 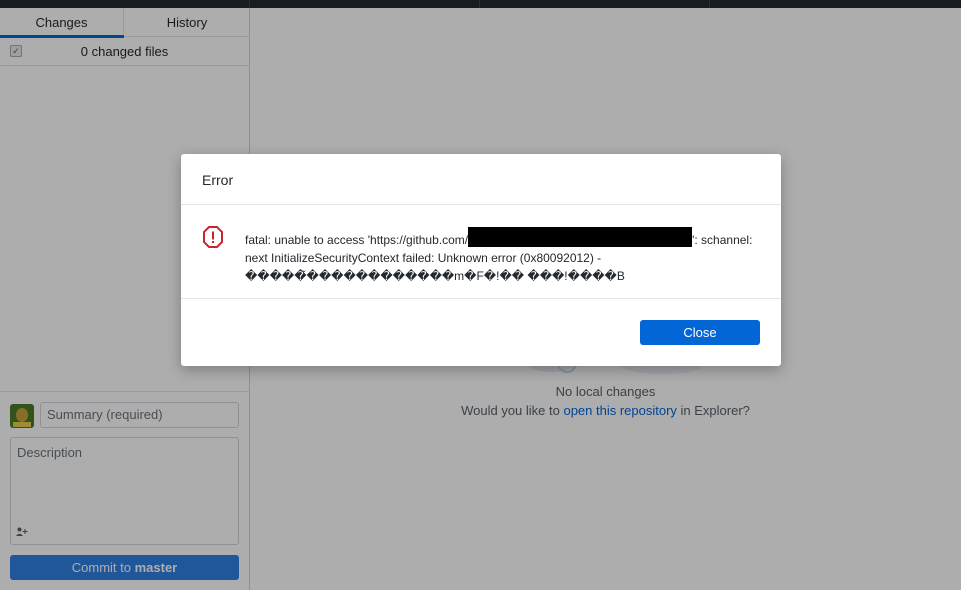 I want to click on close-button: Close, so click(x=700, y=332).